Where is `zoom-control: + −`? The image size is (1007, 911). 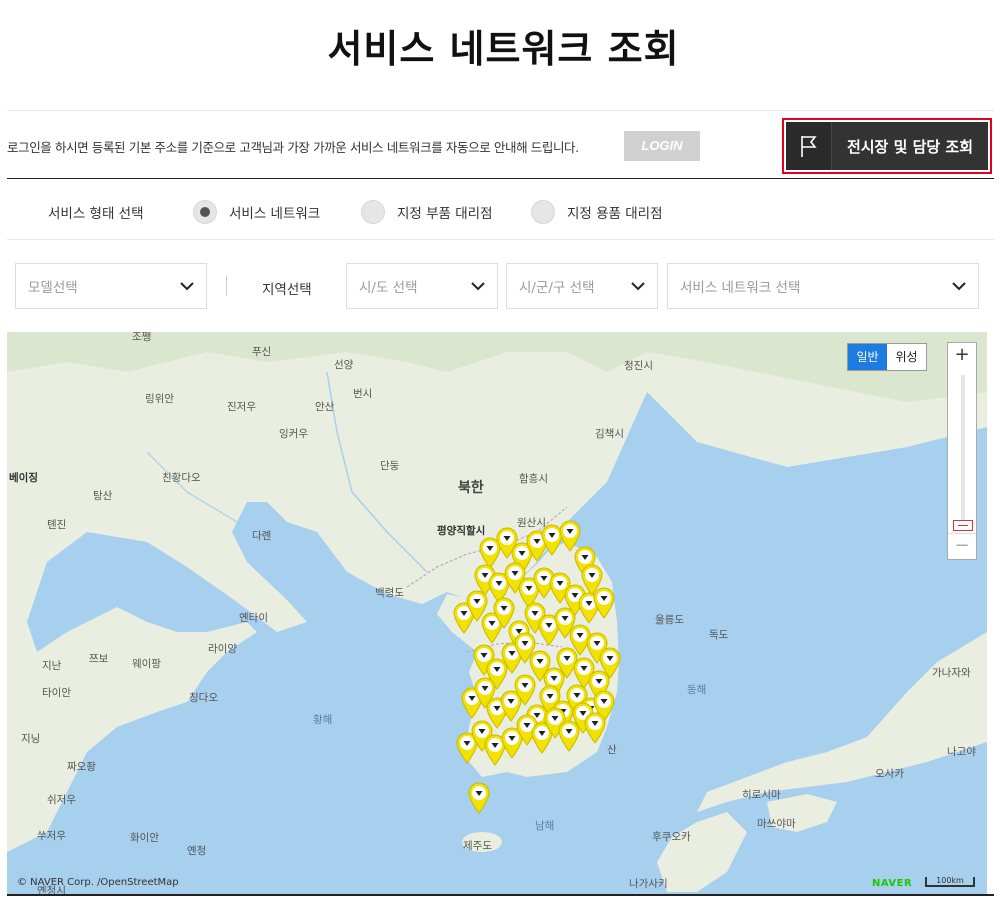
zoom-control: + − is located at coordinates (962, 451).